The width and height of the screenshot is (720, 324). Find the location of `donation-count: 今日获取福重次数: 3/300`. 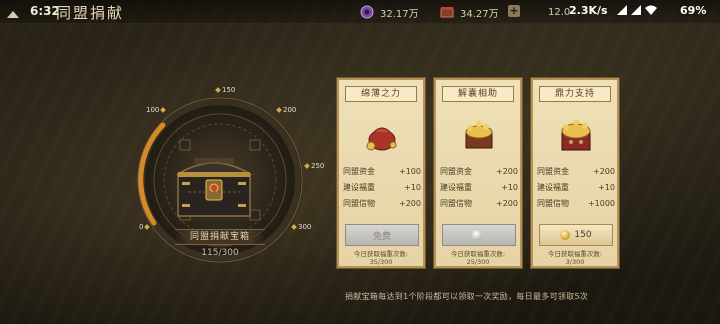

donation-count: 今日获取福重次数: 3/300 is located at coordinates (575, 258).